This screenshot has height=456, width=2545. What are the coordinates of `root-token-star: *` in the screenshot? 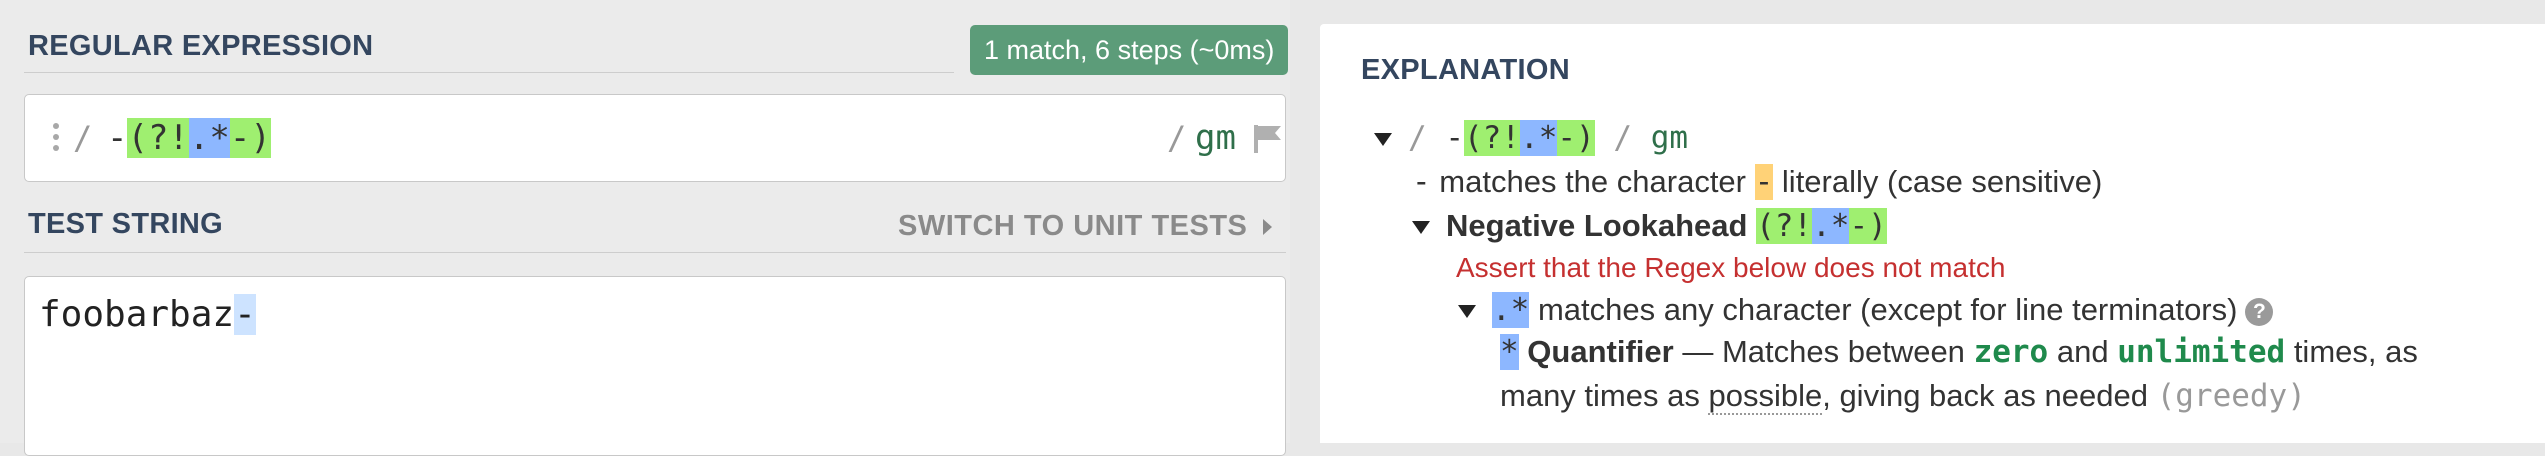 It's located at (1548, 138).